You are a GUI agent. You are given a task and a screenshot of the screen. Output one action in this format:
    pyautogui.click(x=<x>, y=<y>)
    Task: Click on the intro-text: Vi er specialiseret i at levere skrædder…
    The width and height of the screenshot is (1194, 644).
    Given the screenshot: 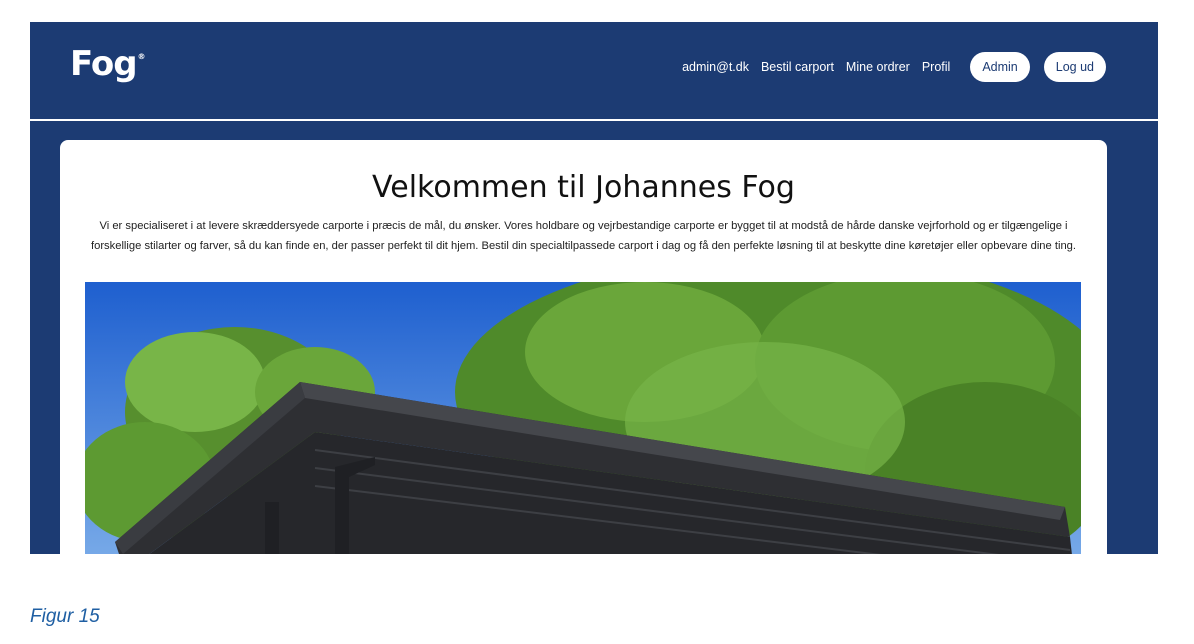 What is the action you would take?
    pyautogui.click(x=583, y=236)
    